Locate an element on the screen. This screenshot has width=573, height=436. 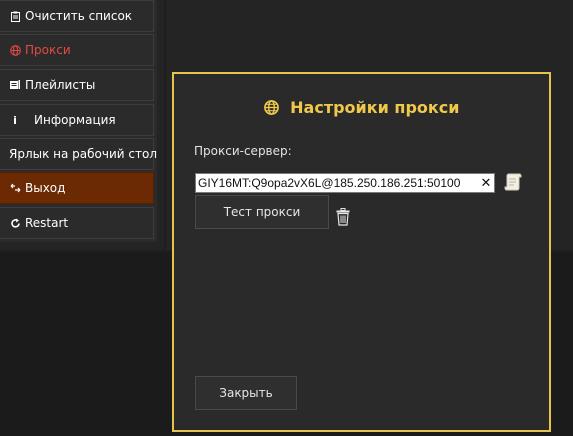
dialog-title: Настройки прокси is located at coordinates (361, 107).